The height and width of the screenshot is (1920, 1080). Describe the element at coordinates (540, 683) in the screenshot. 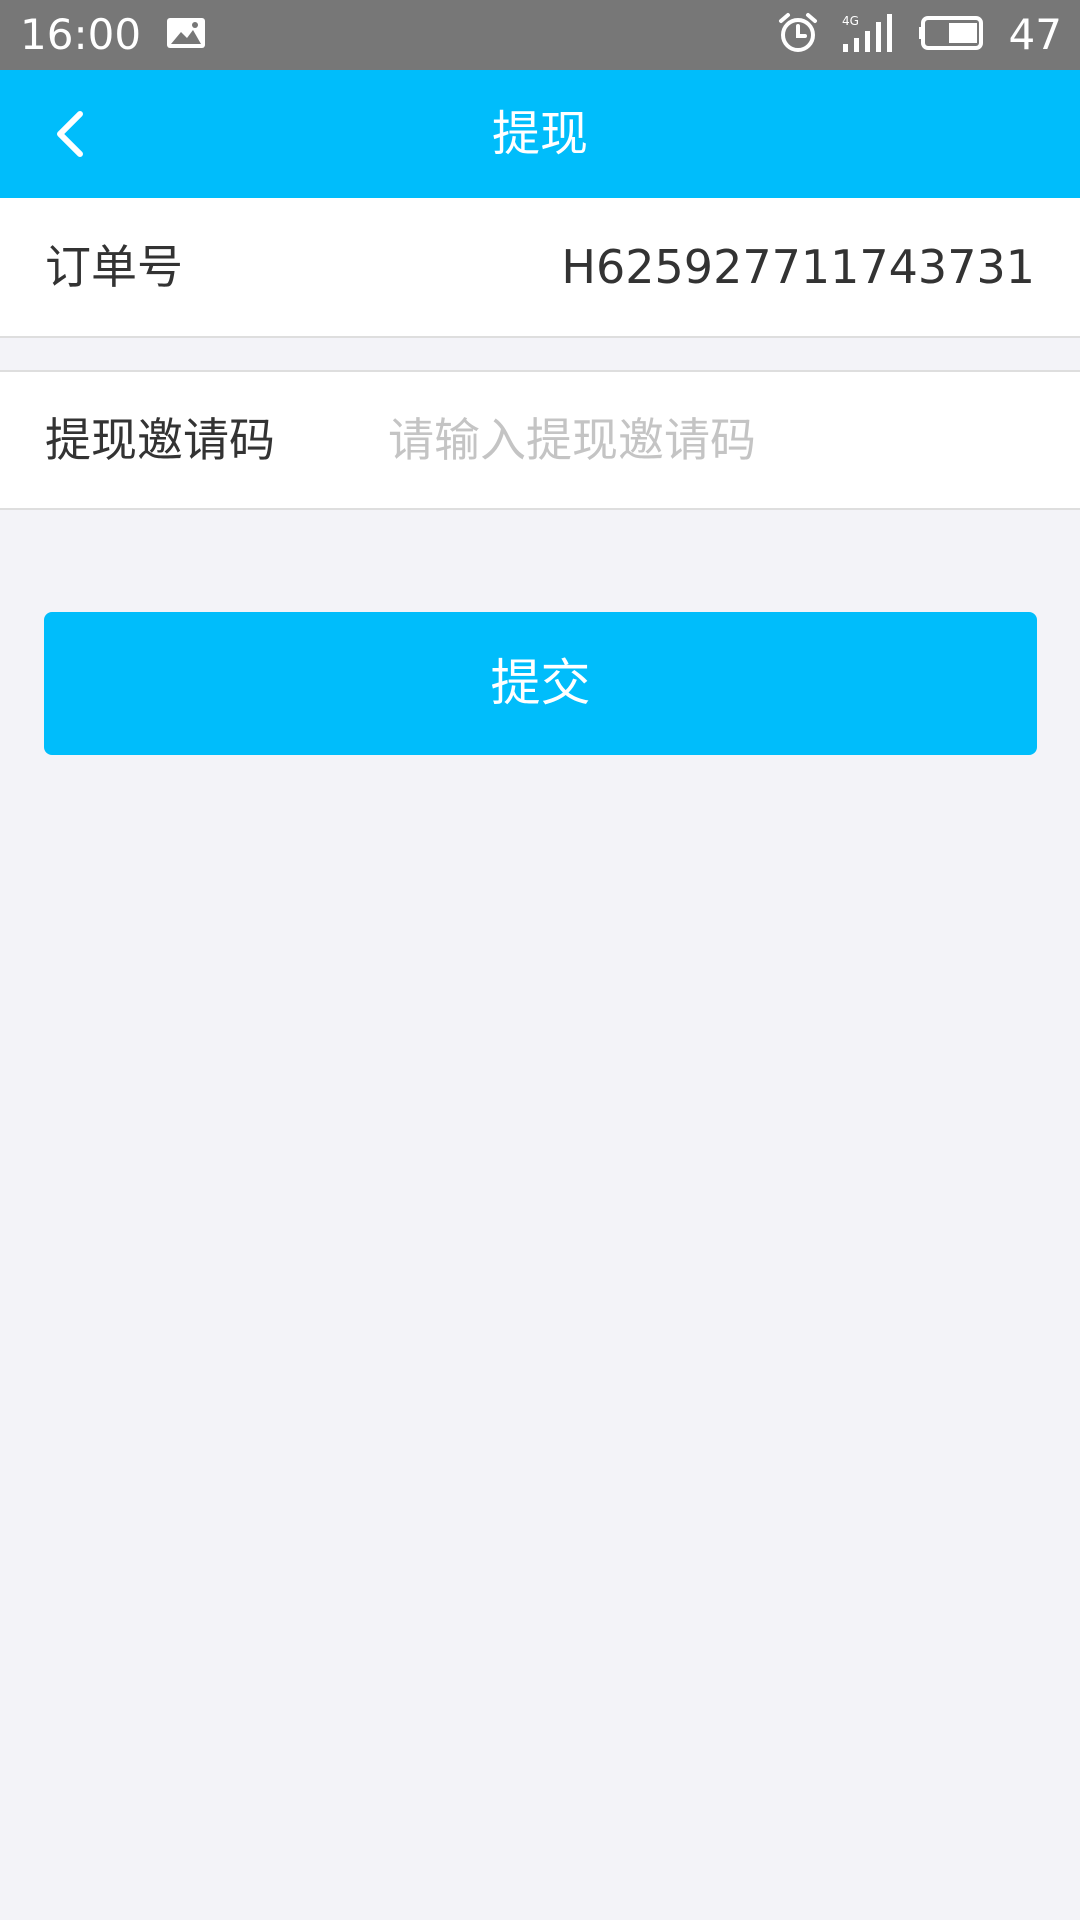

I see `submit-button: 提交` at that location.